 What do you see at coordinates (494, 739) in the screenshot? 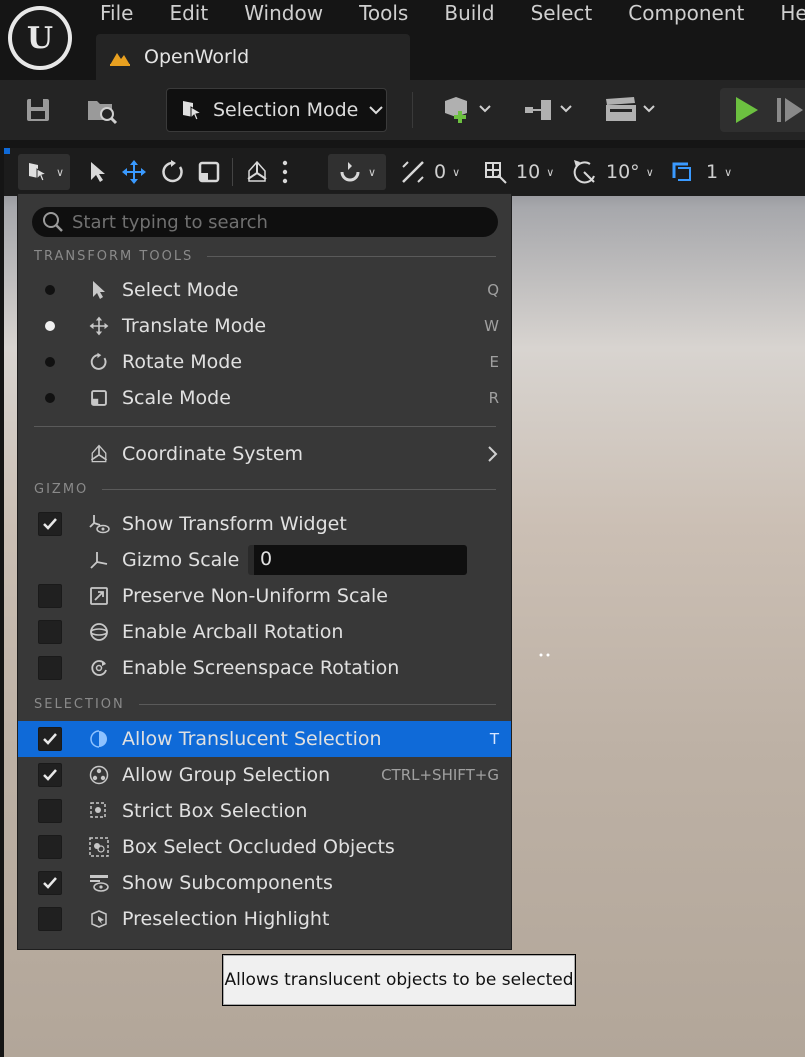
I see `shortcut-label: T` at bounding box center [494, 739].